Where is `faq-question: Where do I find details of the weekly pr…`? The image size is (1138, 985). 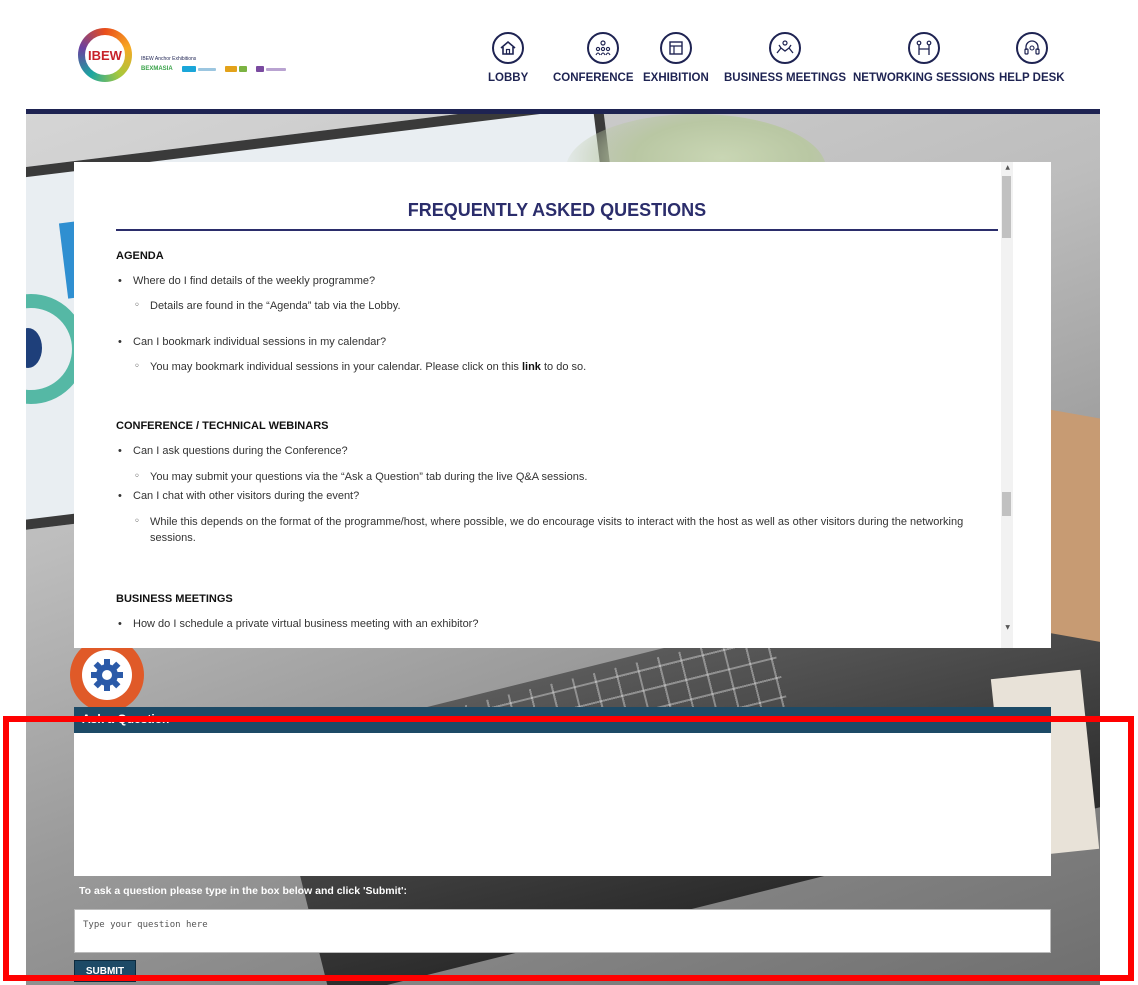 faq-question: Where do I find details of the weekly pr… is located at coordinates (246, 281).